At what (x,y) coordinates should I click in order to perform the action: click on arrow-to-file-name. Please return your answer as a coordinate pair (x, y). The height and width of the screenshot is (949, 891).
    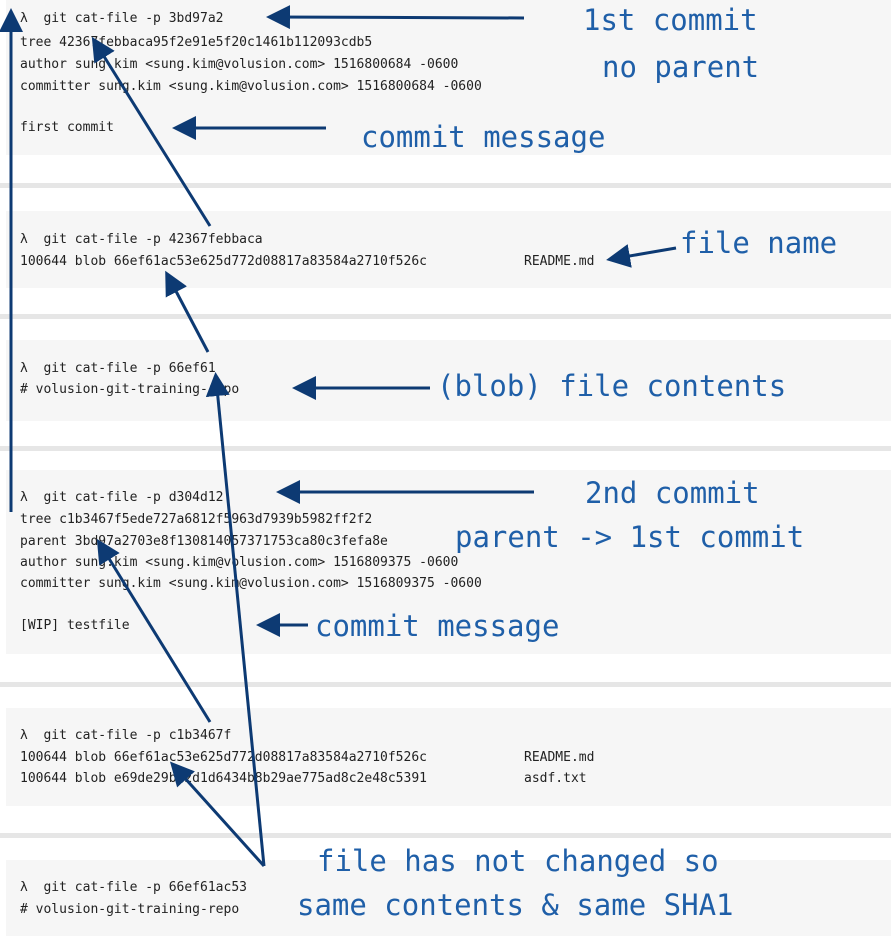
    Looking at the image, I should click on (641, 256).